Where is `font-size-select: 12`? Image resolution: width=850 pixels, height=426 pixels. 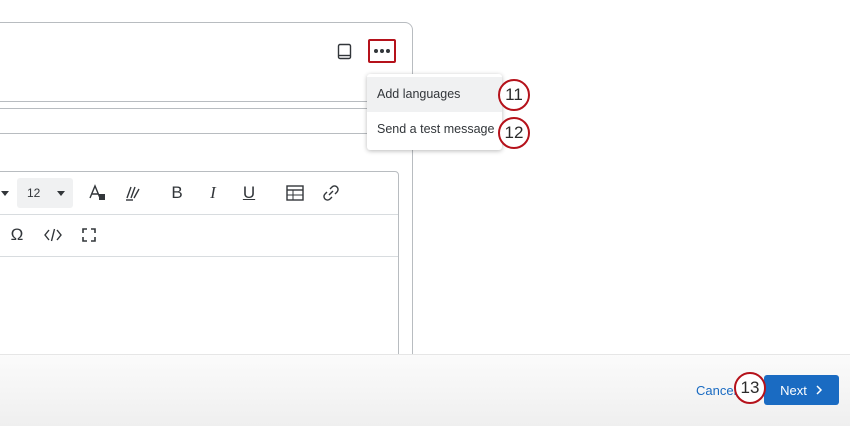
font-size-select: 12 is located at coordinates (45, 193).